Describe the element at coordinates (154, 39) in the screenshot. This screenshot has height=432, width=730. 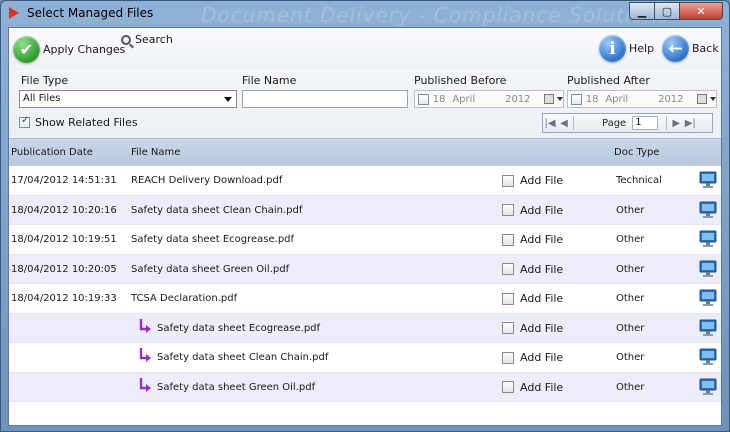
I see `search-label: Search` at that location.